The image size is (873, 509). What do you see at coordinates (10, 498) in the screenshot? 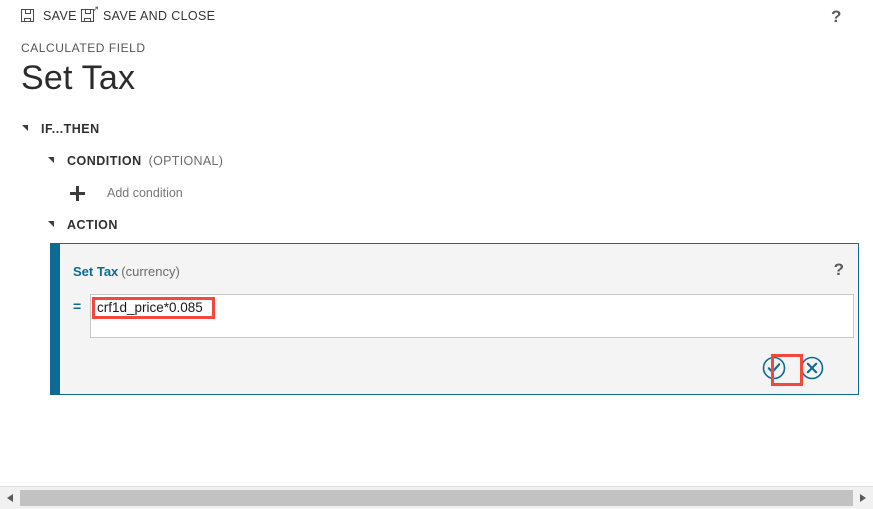
I see `scroll-left-arrow-icon` at bounding box center [10, 498].